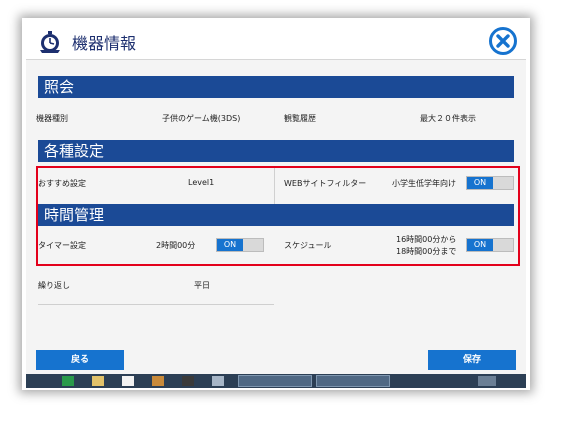 This screenshot has width=570, height=428. Describe the element at coordinates (175, 245) in the screenshot. I see `timer-value: 2時間00分` at that location.